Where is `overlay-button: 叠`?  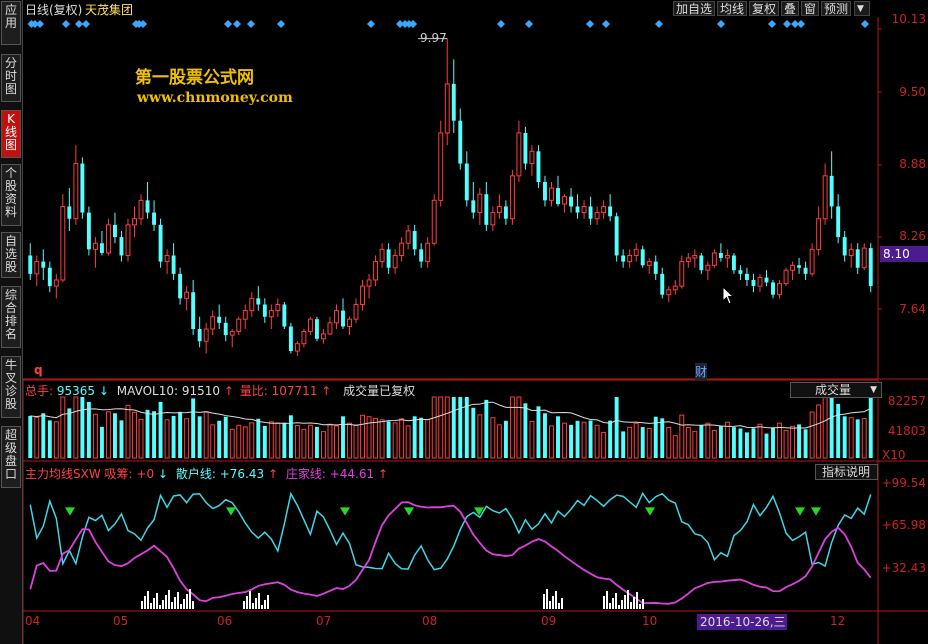
overlay-button: 叠 is located at coordinates (790, 8).